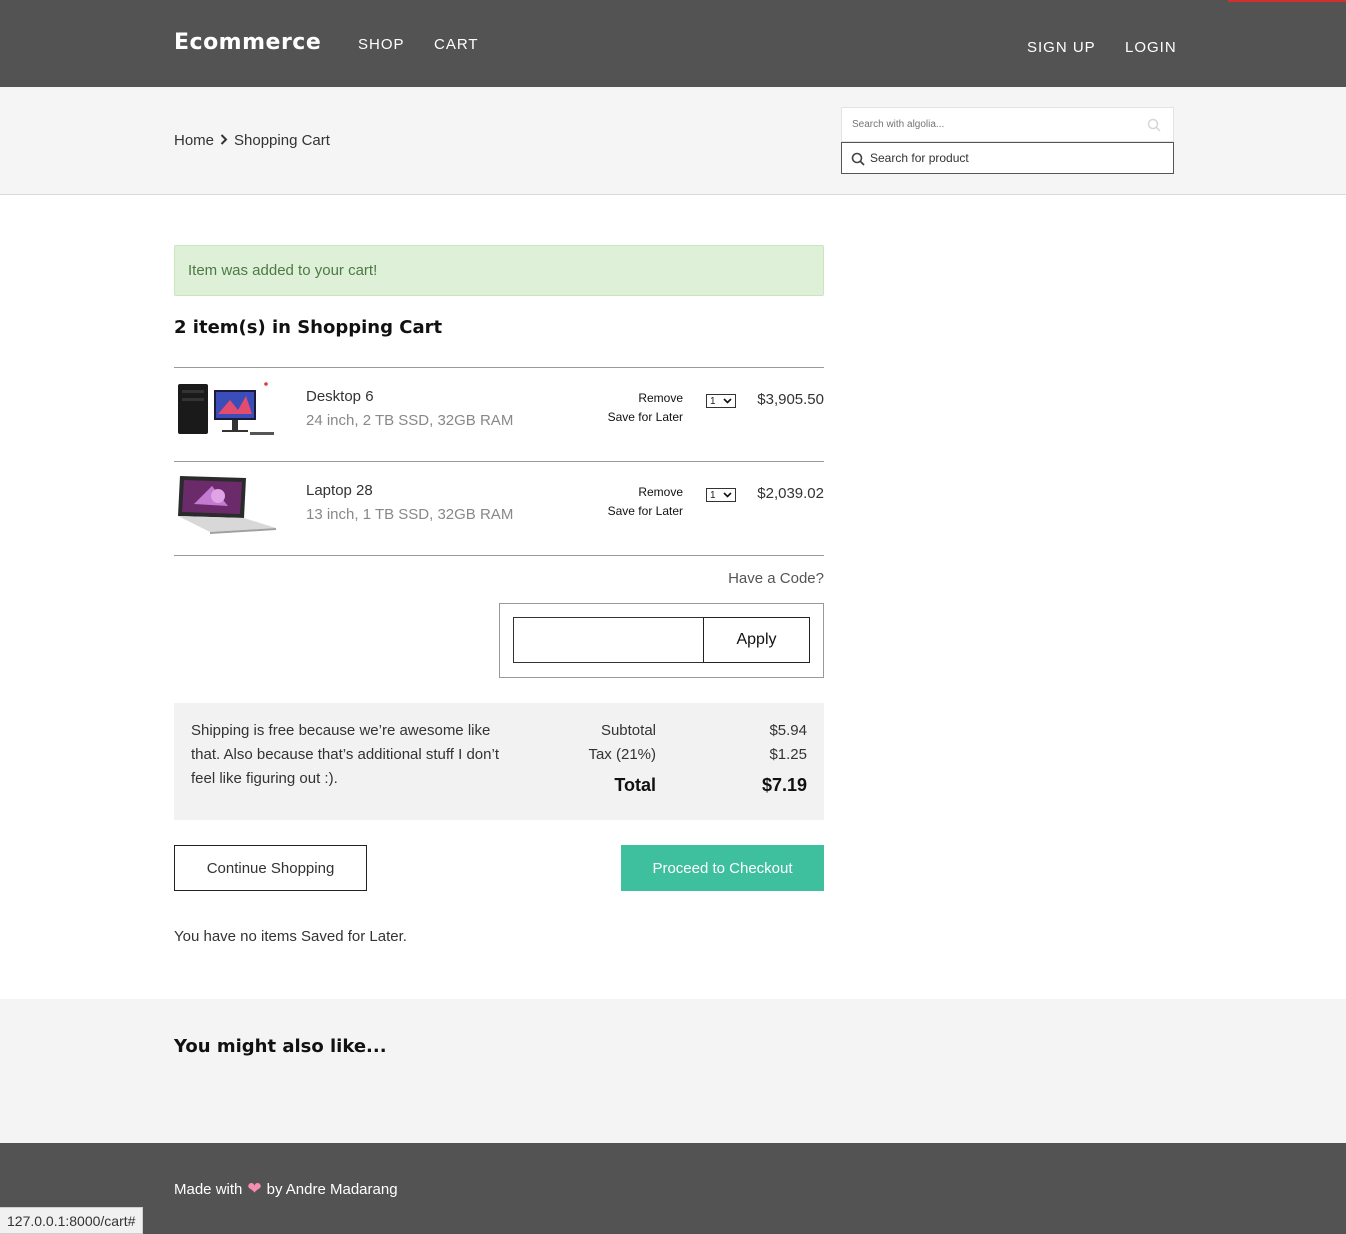 The image size is (1346, 1234). I want to click on divider, so click(499, 555).